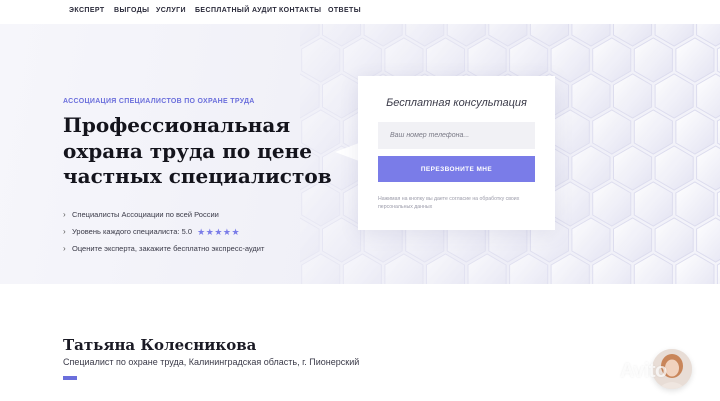  I want to click on nav-item-answers: ОТВЕТЫ, so click(344, 10).